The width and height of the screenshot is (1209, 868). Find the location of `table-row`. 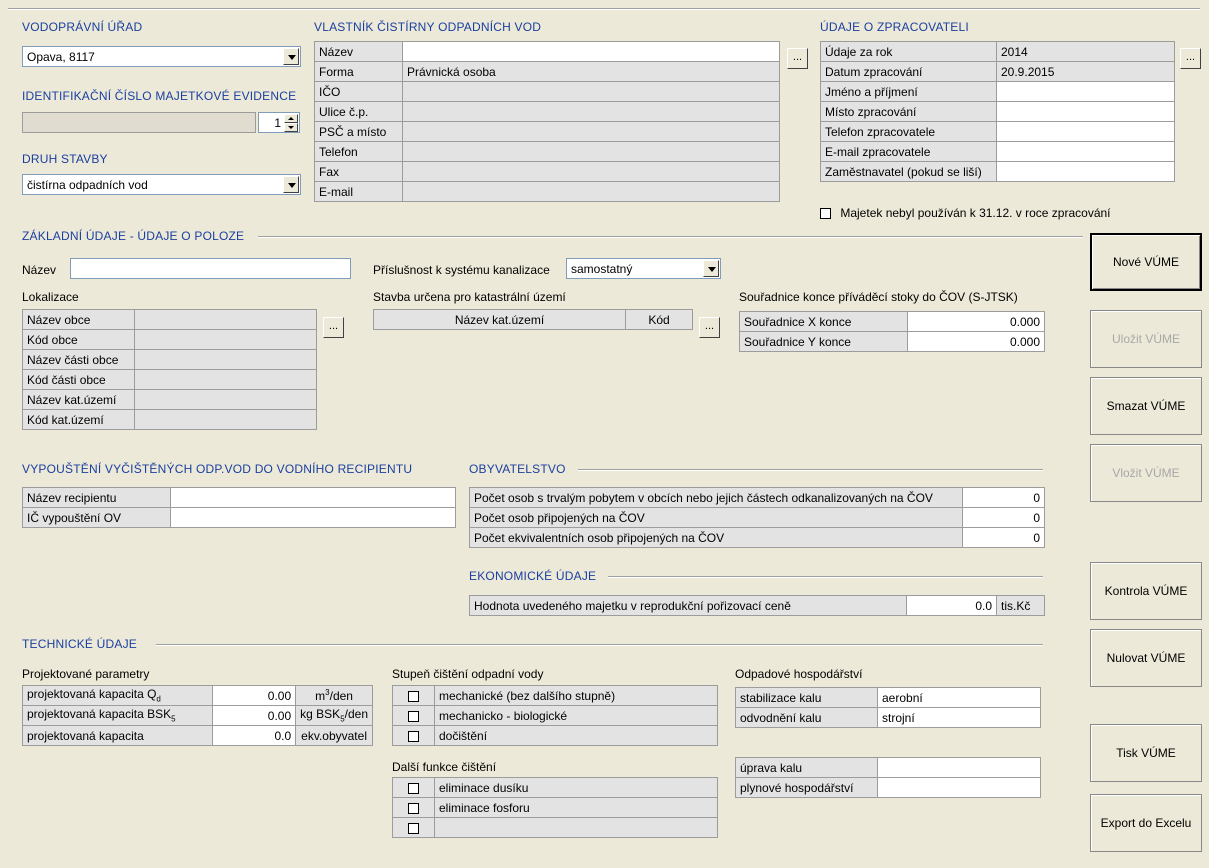

table-row is located at coordinates (555, 827).